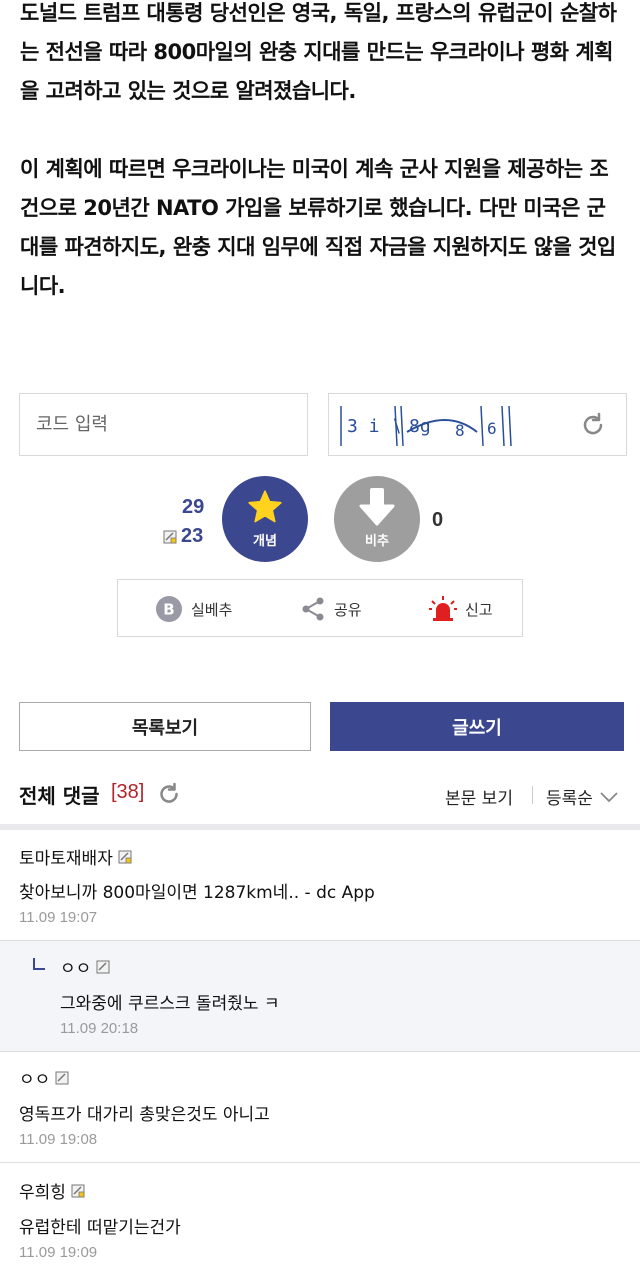  I want to click on b-badge-icon: B, so click(169, 609).